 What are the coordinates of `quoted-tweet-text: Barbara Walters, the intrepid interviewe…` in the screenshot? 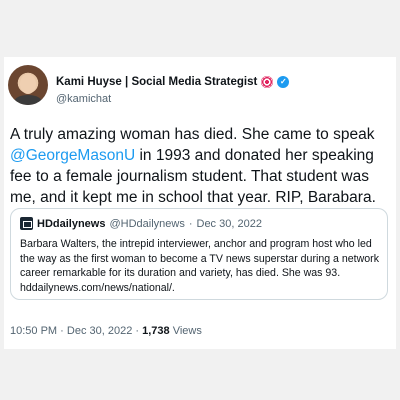 It's located at (199, 266).